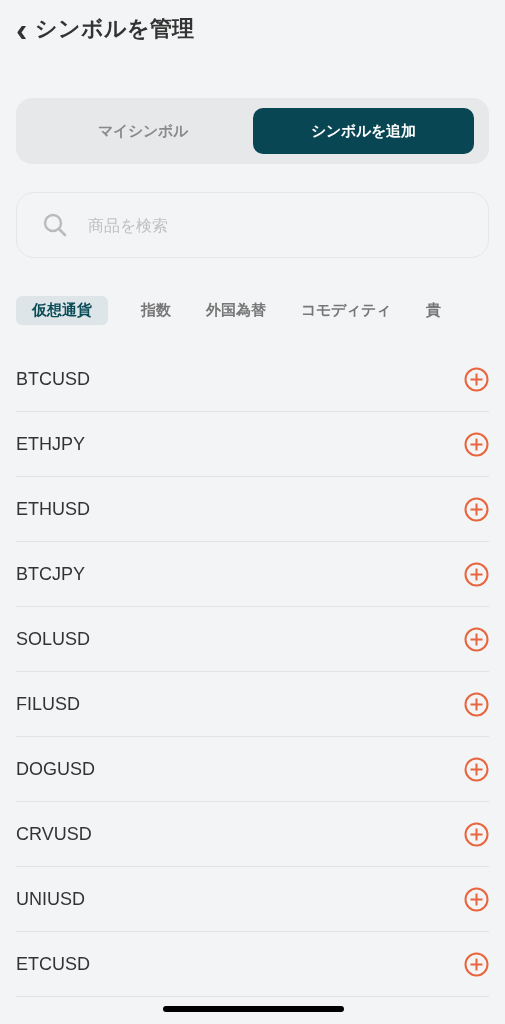  I want to click on category-tab: 仮想通貨, so click(62, 310).